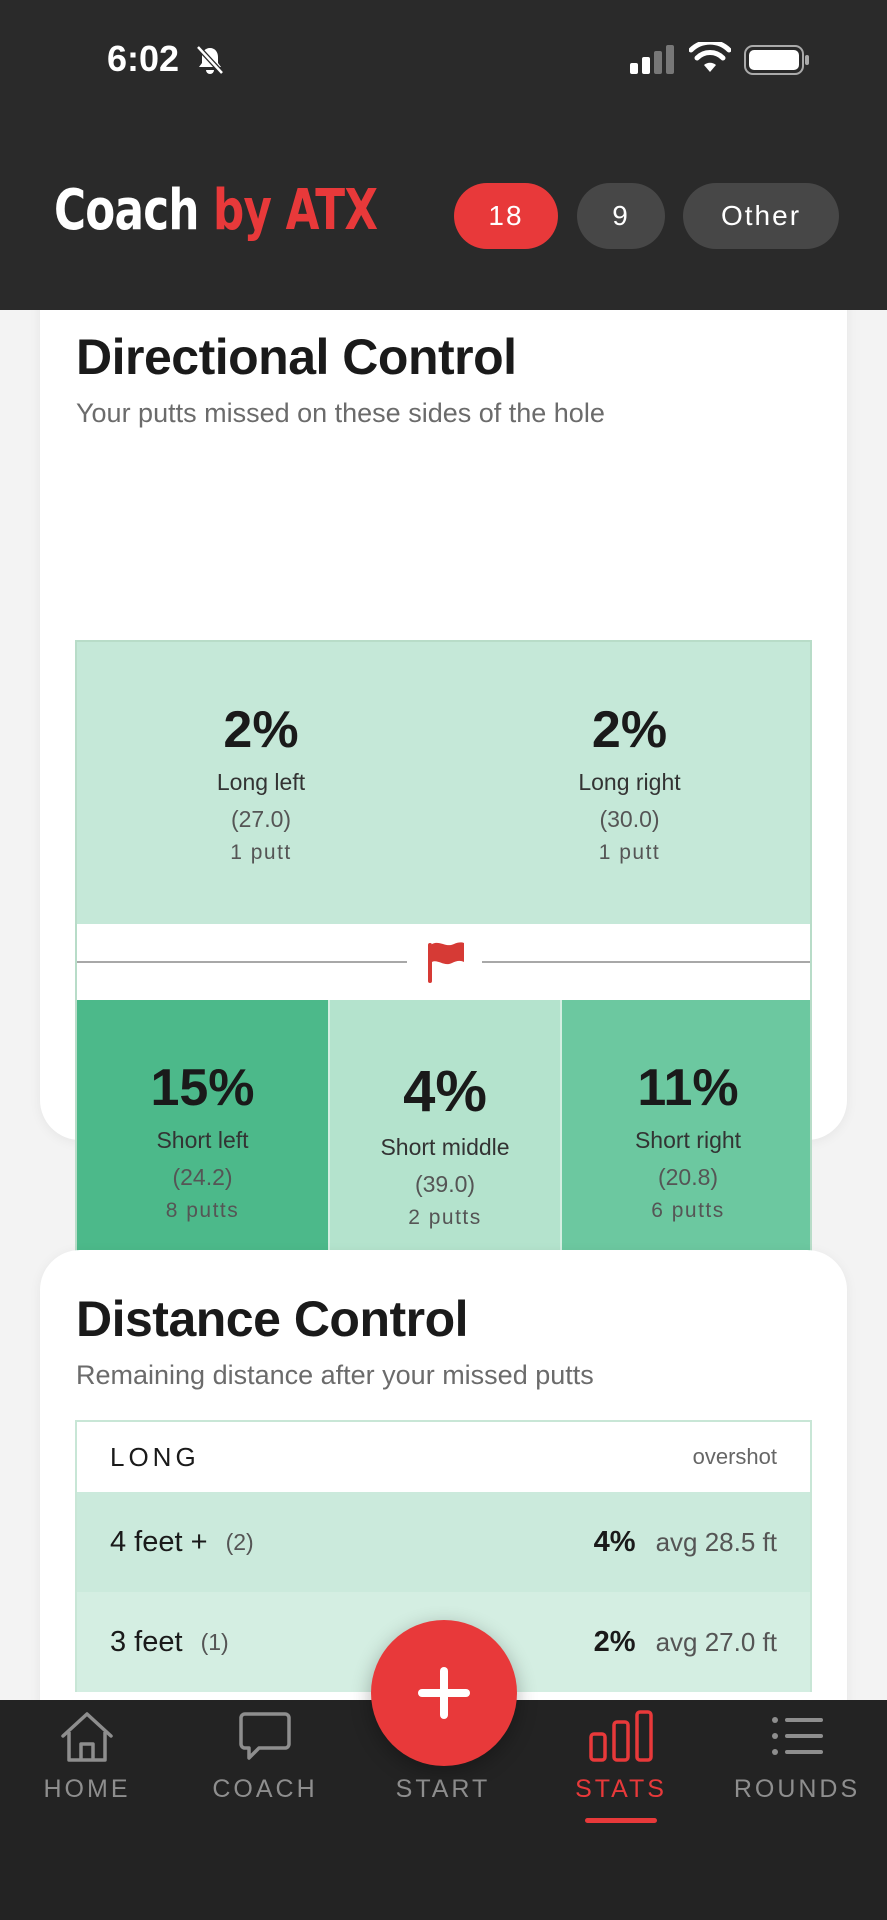  I want to click on bar-chart-icon, so click(621, 1736).